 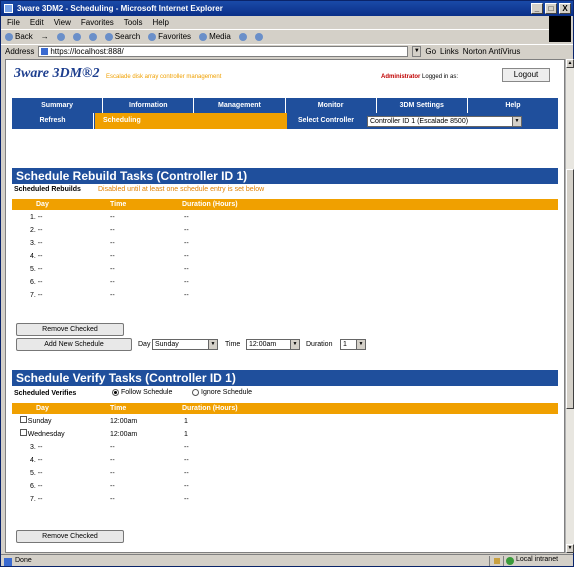 I want to click on controller-select: Controller ID 1 (Escalade 8500) ▼, so click(x=444, y=121).